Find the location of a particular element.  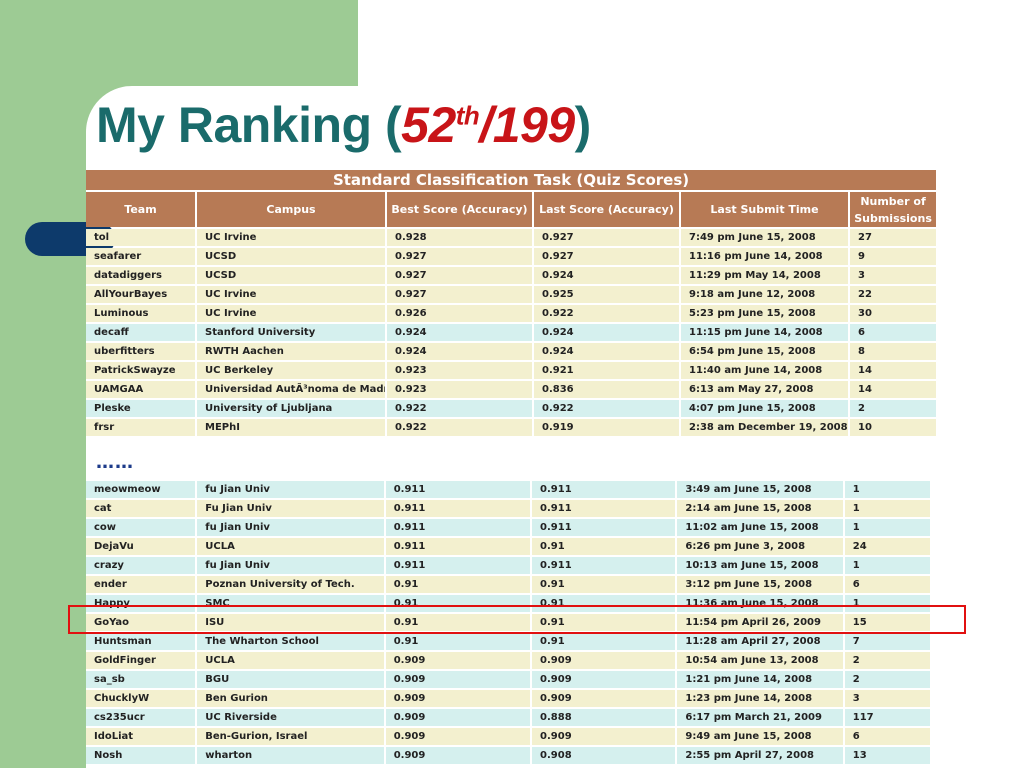

header-last-submit: Last Submit Time is located at coordinates (764, 209).